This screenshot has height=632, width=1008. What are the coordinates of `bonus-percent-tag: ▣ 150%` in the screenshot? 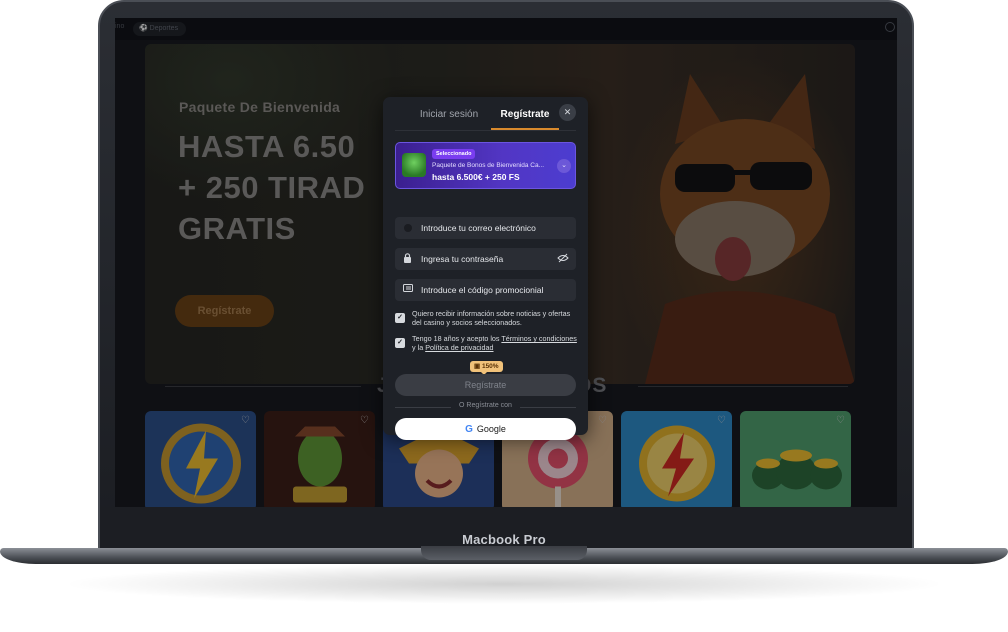 It's located at (486, 368).